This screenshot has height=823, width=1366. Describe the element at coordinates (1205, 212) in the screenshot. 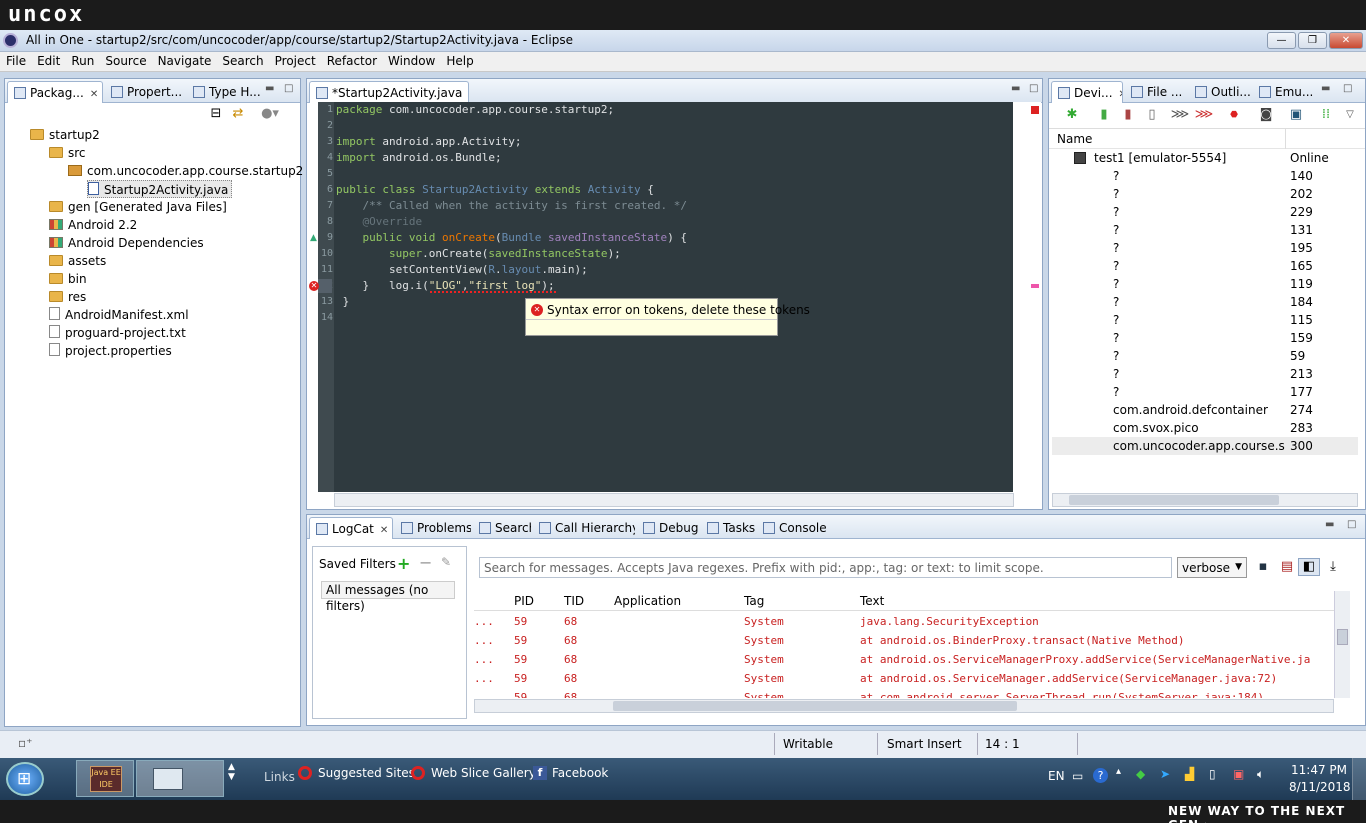

I see `process-row: ? 229` at that location.